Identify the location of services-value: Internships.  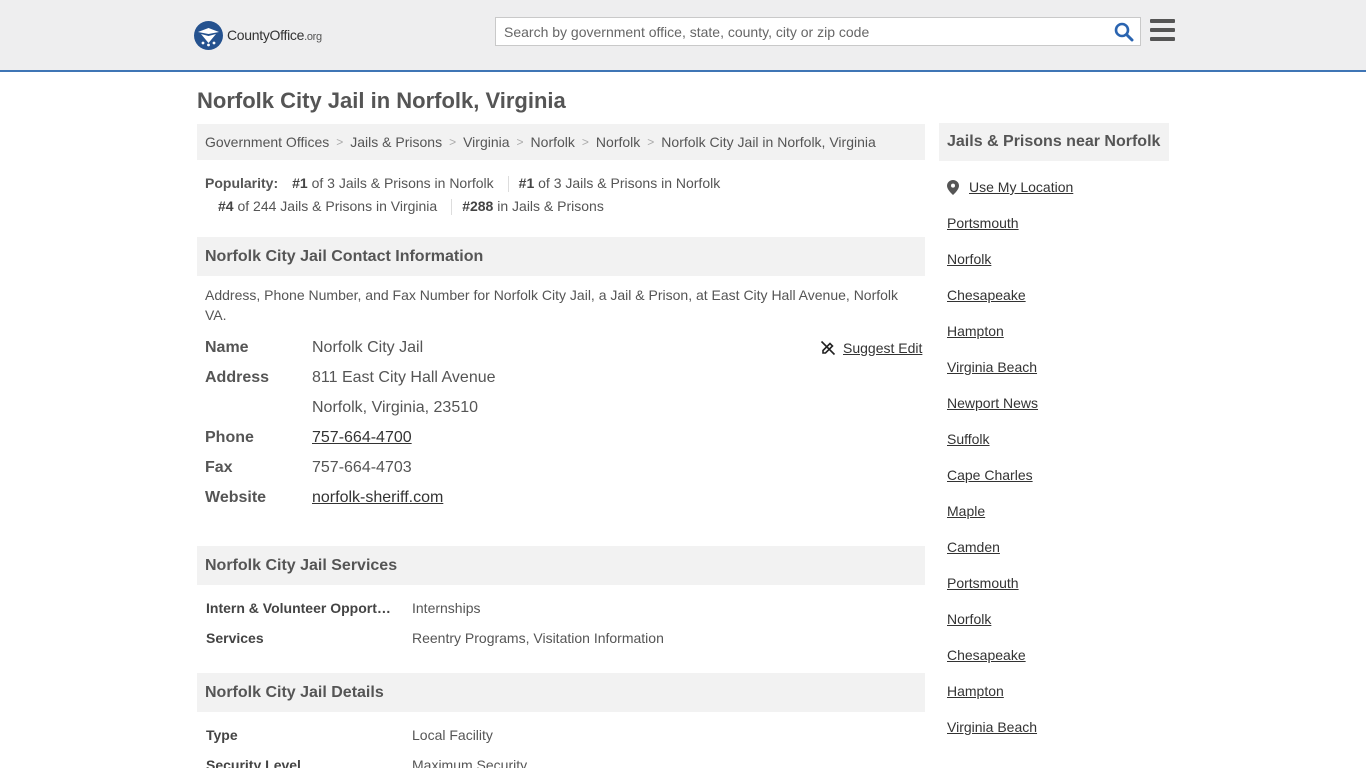
(446, 608).